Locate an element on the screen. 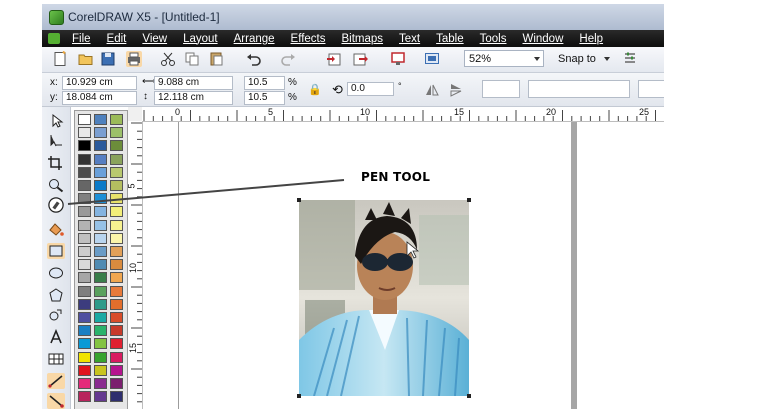 Image resolution: width=776 pixels, height=417 pixels. pick-tool-icon is located at coordinates (56, 121).